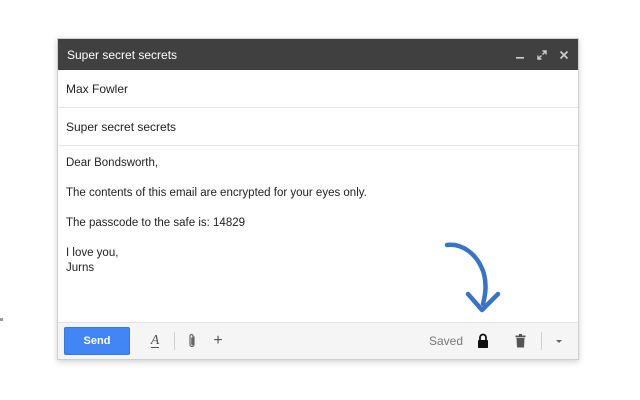  Describe the element at coordinates (122, 54) in the screenshot. I see `compose-title: Super secret secrets` at that location.